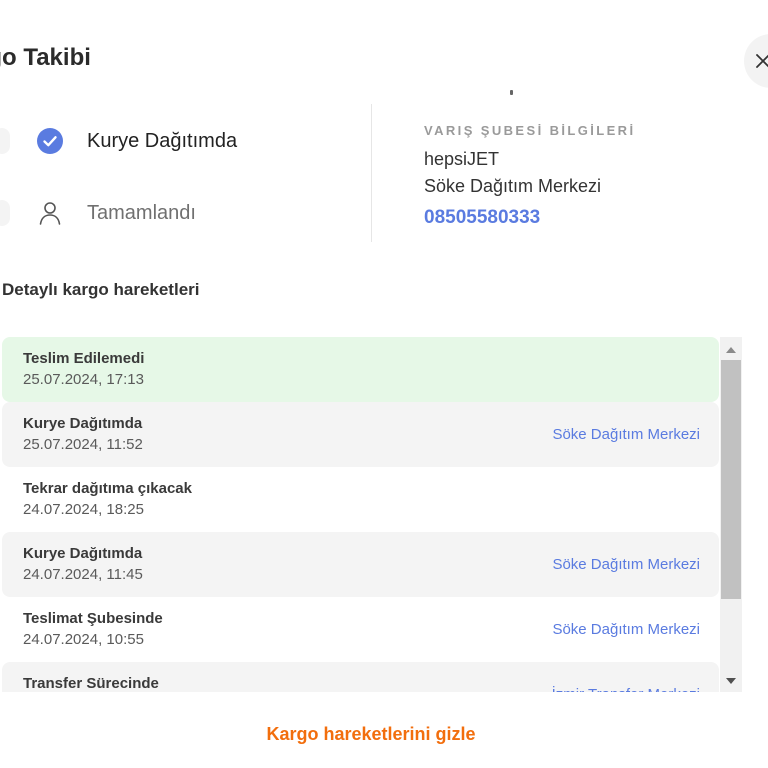 The image size is (768, 768). I want to click on movement-status: Tekrar dağıtıma çıkacak, so click(107, 488).